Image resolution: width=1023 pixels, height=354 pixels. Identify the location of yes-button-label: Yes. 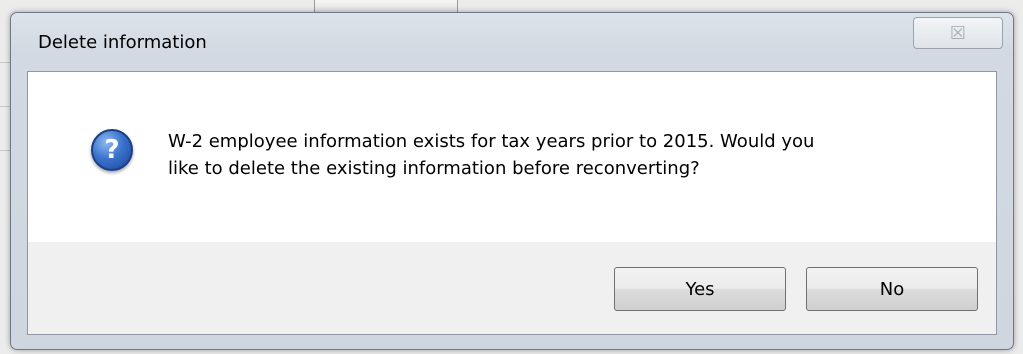
(700, 289).